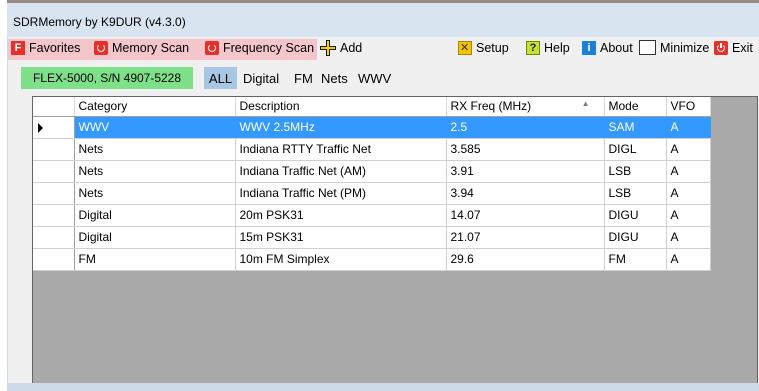 The image size is (759, 391). Describe the element at coordinates (341, 259) in the screenshot. I see `cell-description: 10m FM Simplex` at that location.